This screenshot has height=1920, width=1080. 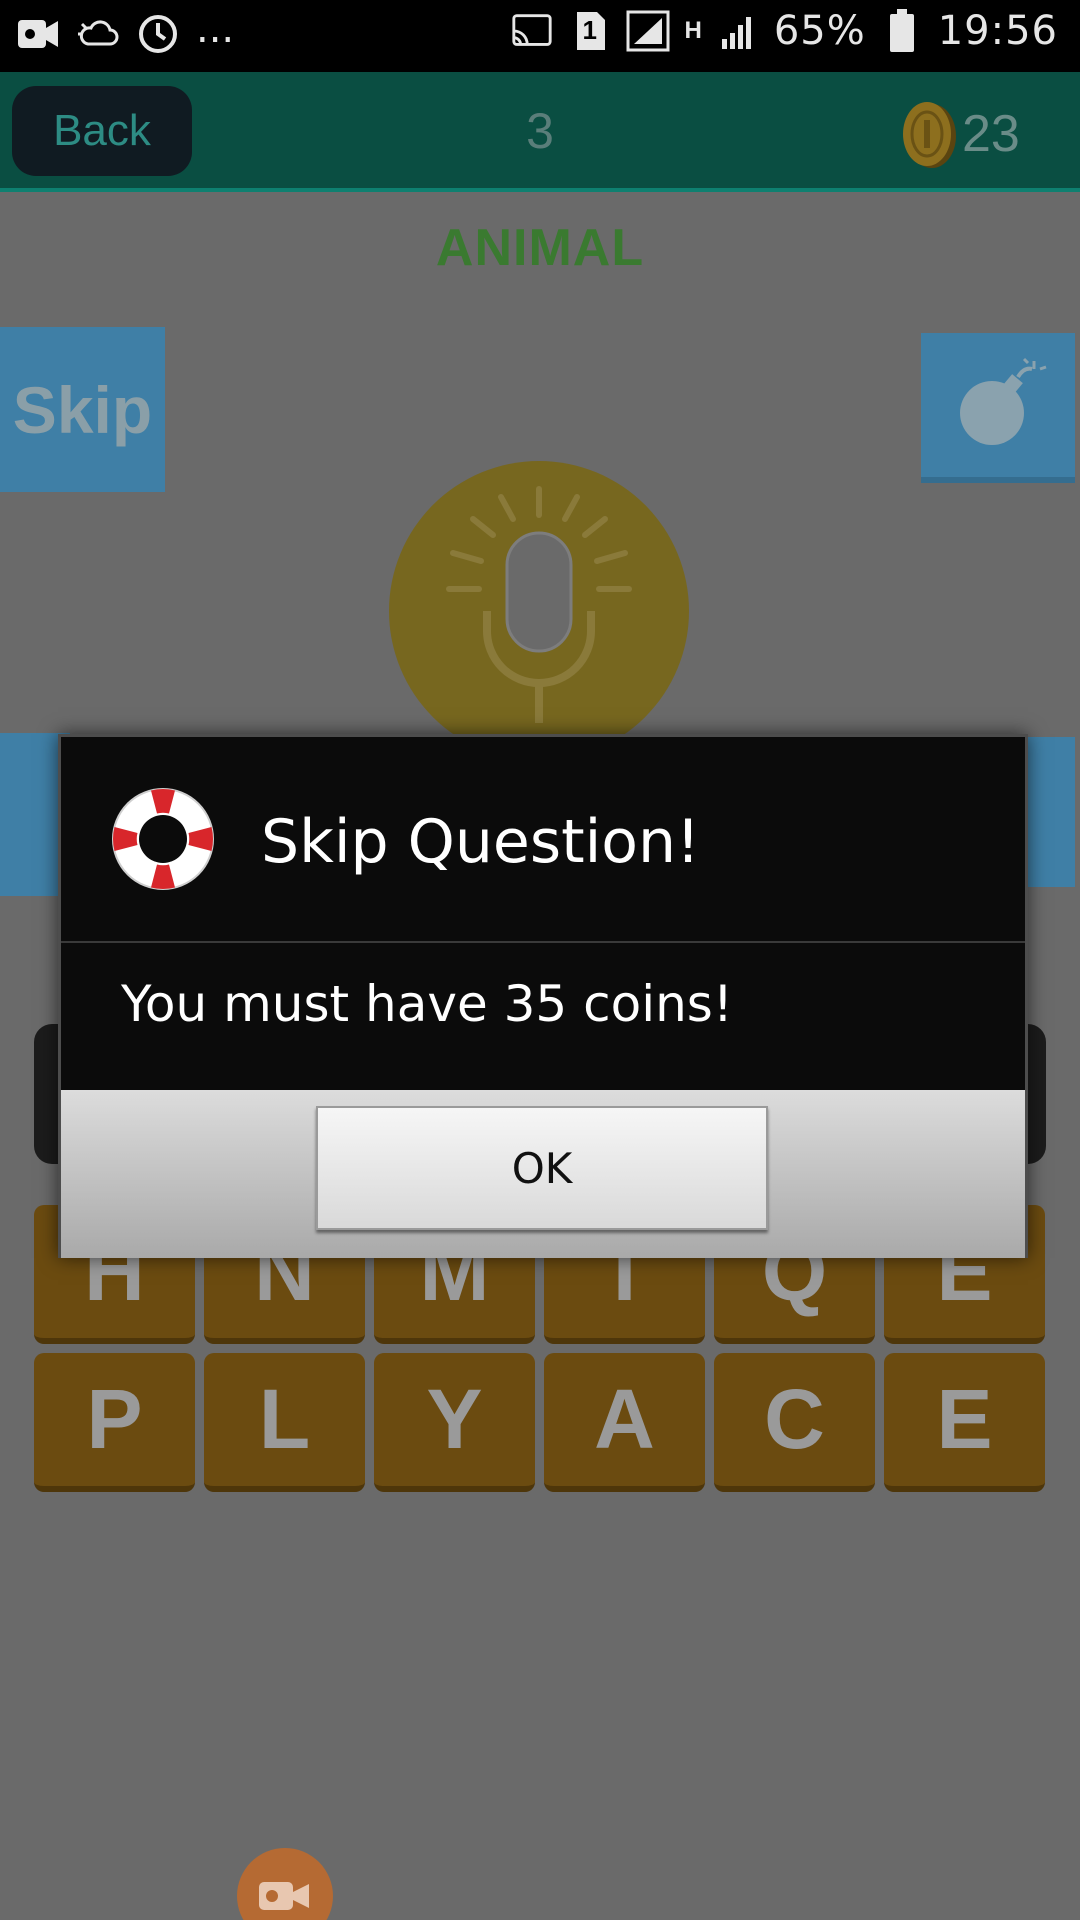 I want to click on weather-icon, so click(x=98, y=34).